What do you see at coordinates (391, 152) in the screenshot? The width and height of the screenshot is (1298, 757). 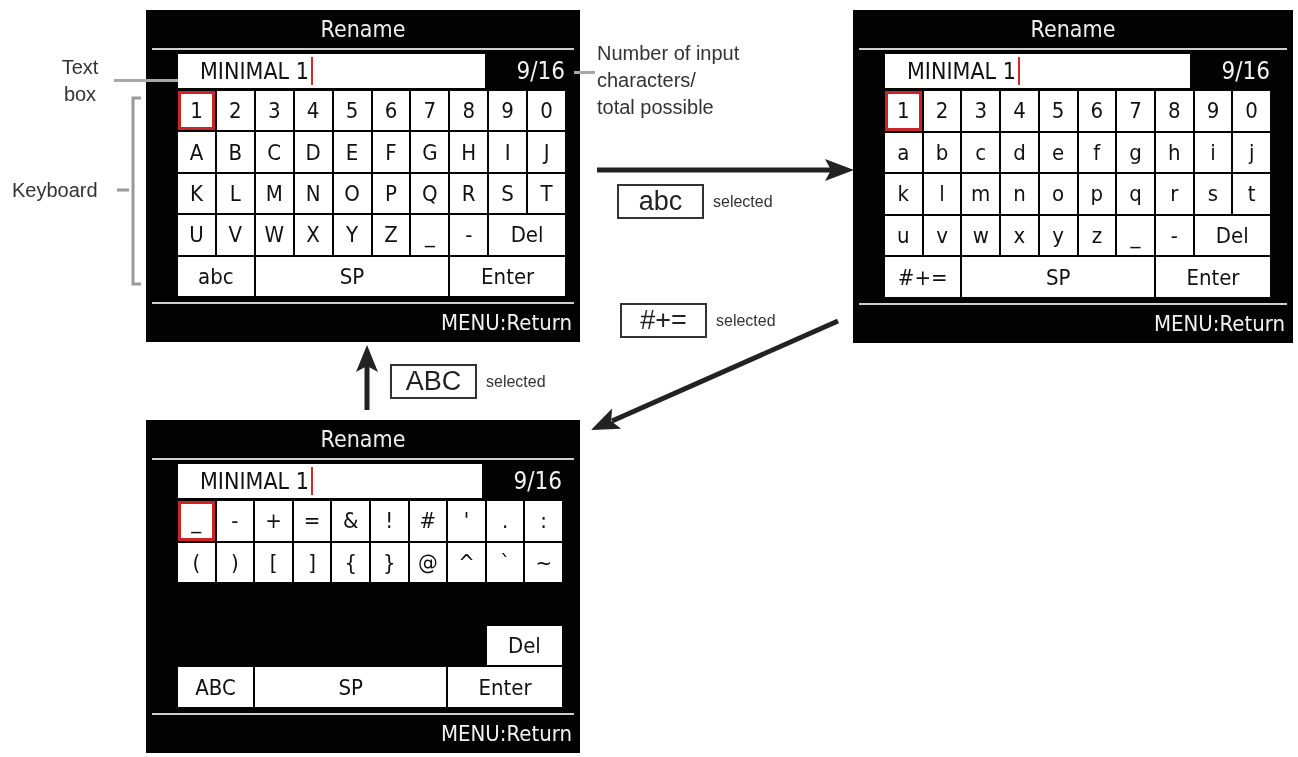 I see `keyboard-key: F` at bounding box center [391, 152].